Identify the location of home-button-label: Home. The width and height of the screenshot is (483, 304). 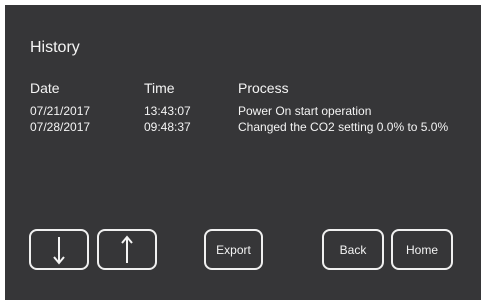
(421, 249).